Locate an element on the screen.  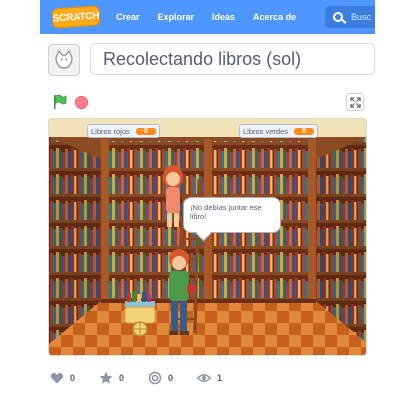
remixes-stat: 0 is located at coordinates (160, 378).